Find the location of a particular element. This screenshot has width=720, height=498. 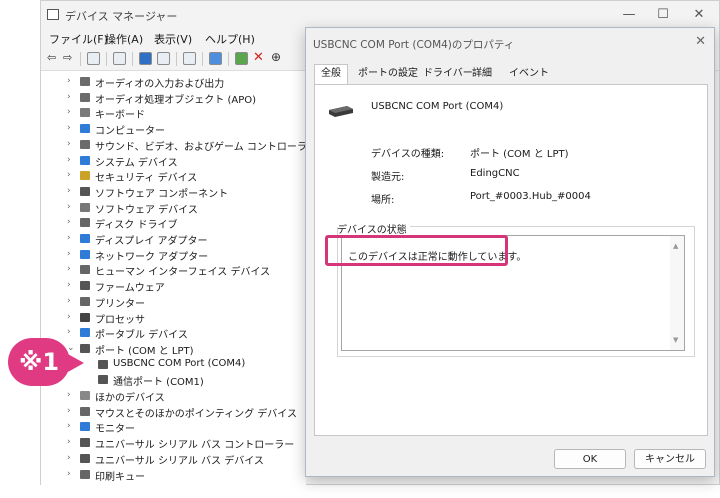

tree-item: › ソフトウェア コンポーネント is located at coordinates (173, 192).